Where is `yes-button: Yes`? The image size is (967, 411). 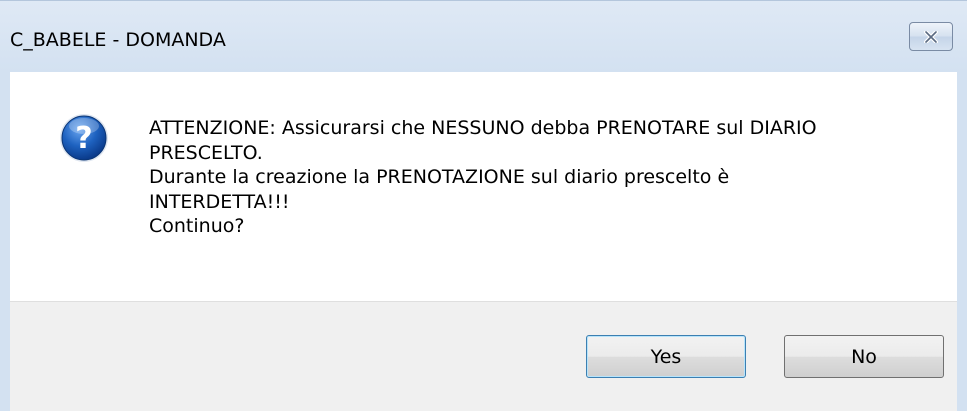 yes-button: Yes is located at coordinates (666, 356).